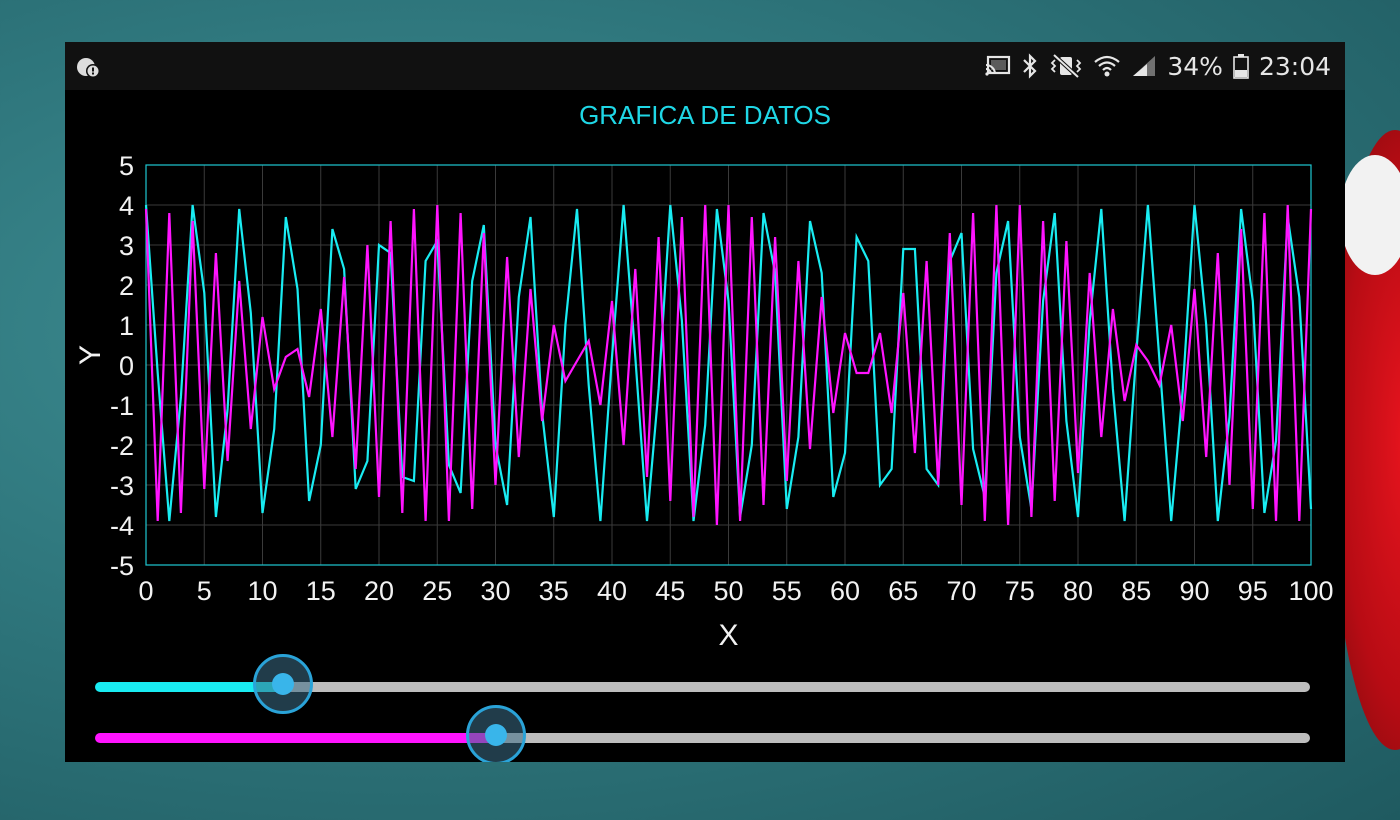  I want to click on x-tick-label: 50, so click(728, 591).